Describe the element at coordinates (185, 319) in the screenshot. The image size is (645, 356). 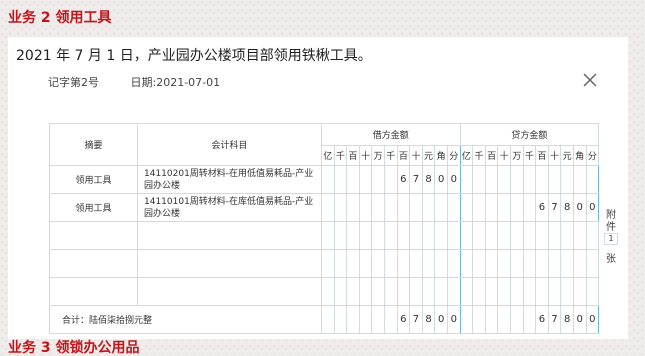
I see `total-label: 合计：陆佰柒拾捌元整` at that location.